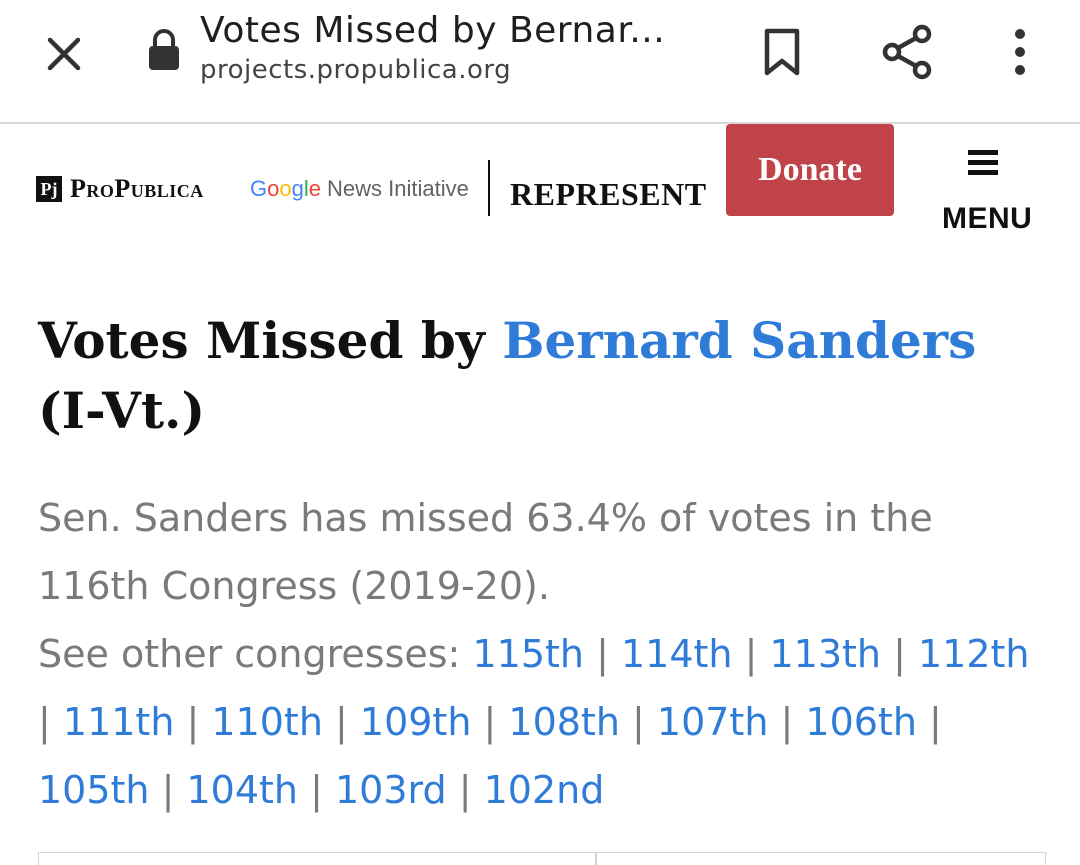 The width and height of the screenshot is (1080, 865). Describe the element at coordinates (983, 163) in the screenshot. I see `hamburger-icon` at that location.